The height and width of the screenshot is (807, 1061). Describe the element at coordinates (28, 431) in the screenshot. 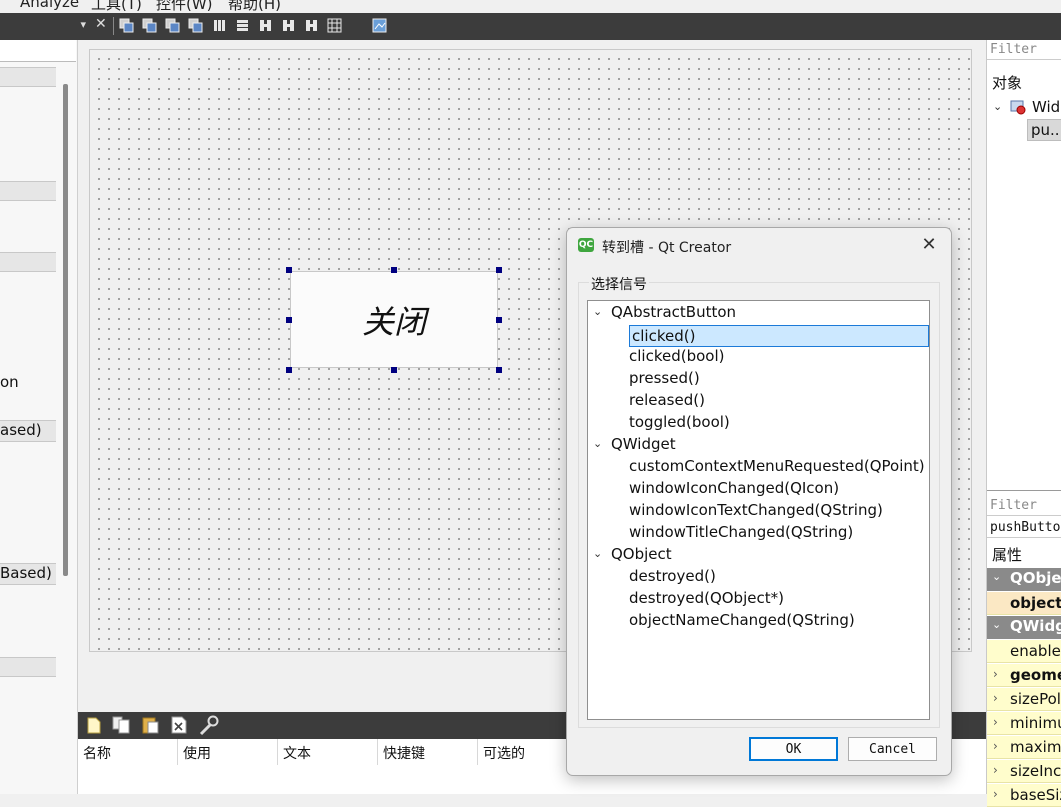

I see `widget-category: ased)` at that location.